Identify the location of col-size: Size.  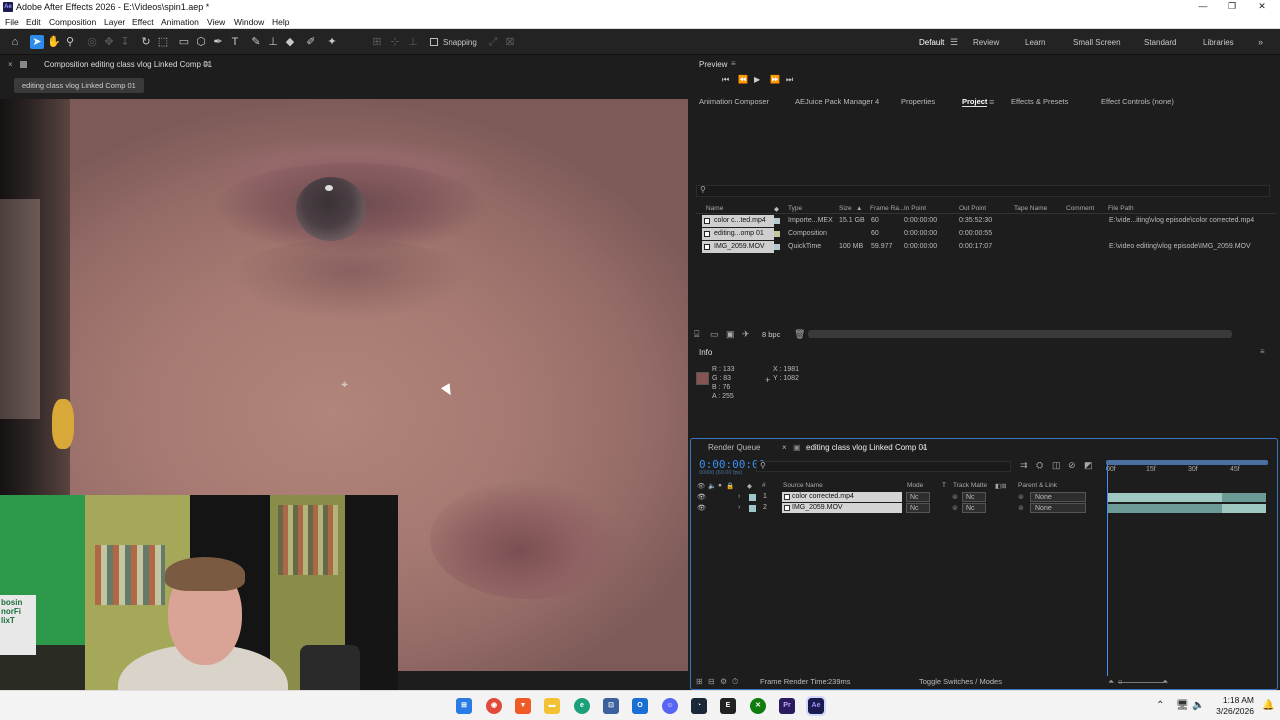
(845, 208).